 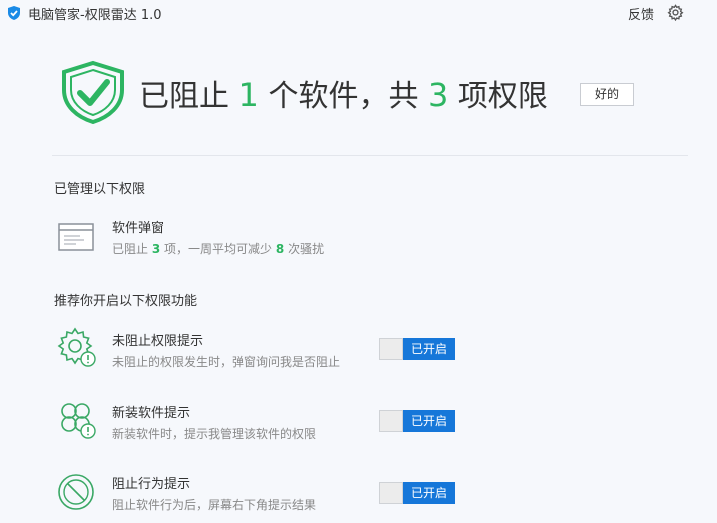 I want to click on new-software-alert-toggle: 已开启, so click(x=417, y=421).